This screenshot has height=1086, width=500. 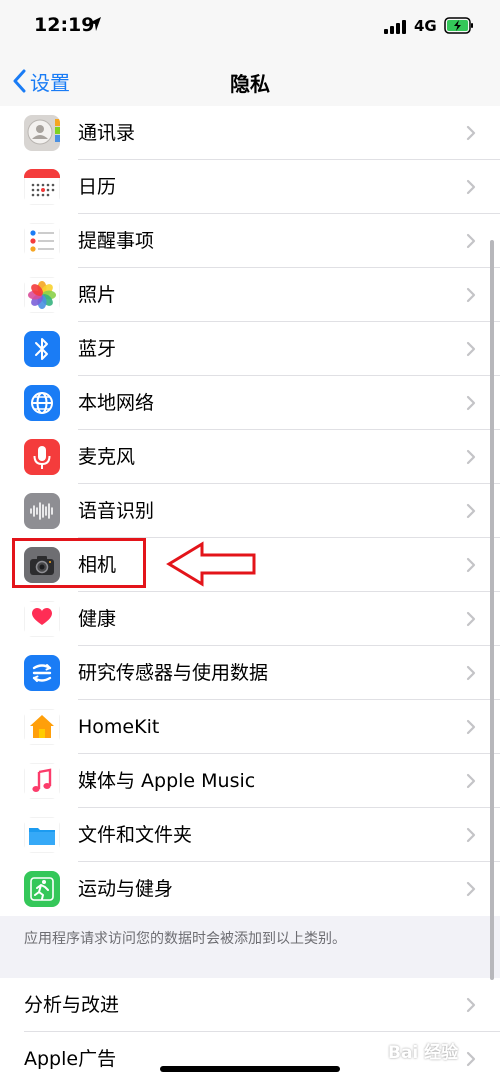 What do you see at coordinates (250, 133) in the screenshot?
I see `list-item-contacts: 通讯录` at bounding box center [250, 133].